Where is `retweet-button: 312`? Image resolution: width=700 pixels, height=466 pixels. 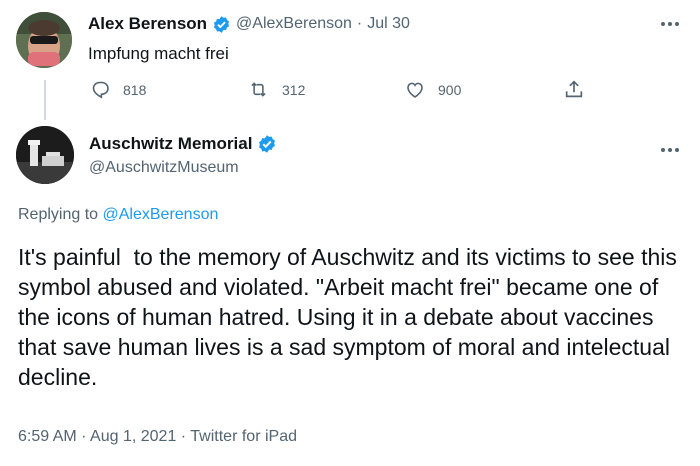 retweet-button: 312 is located at coordinates (276, 89).